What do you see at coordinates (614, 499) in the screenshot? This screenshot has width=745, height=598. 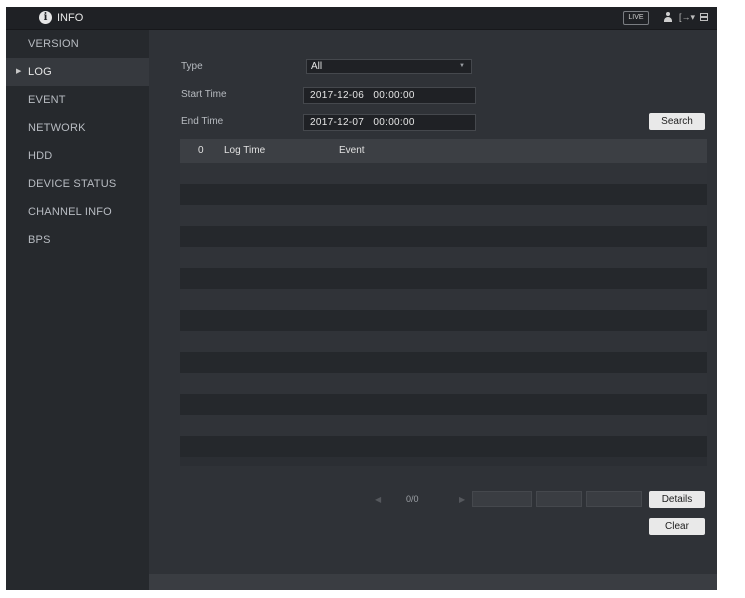 I see `page-size-select` at bounding box center [614, 499].